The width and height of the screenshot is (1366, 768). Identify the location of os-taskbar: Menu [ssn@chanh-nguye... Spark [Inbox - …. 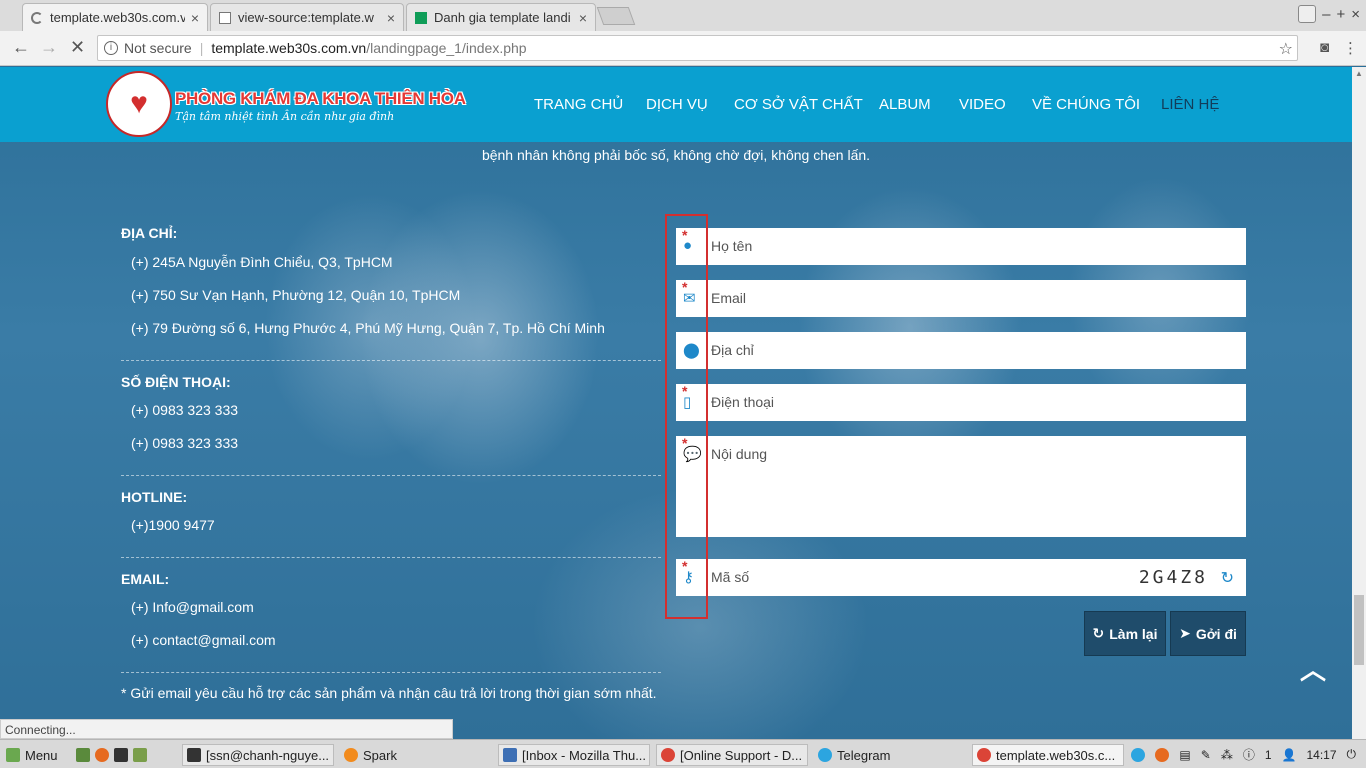
(683, 753).